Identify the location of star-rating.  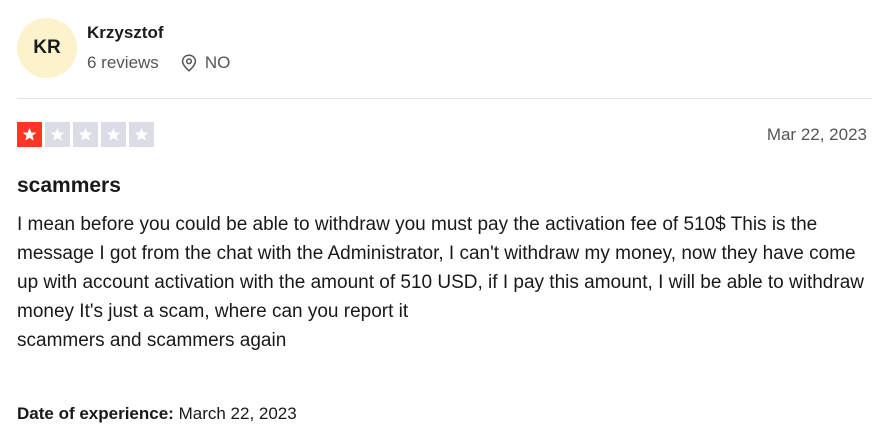
(87, 134).